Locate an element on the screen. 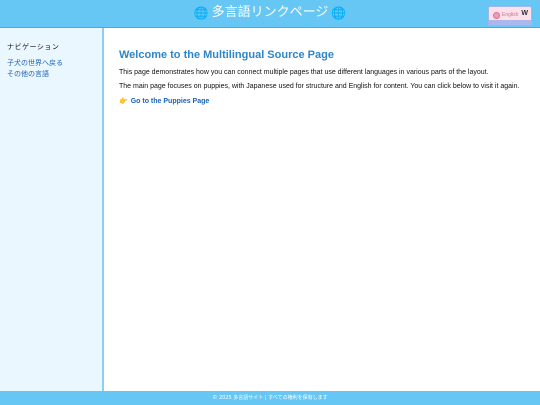 The width and height of the screenshot is (540, 405). sidebar-link-other-languages: その他の言語 is located at coordinates (28, 74).